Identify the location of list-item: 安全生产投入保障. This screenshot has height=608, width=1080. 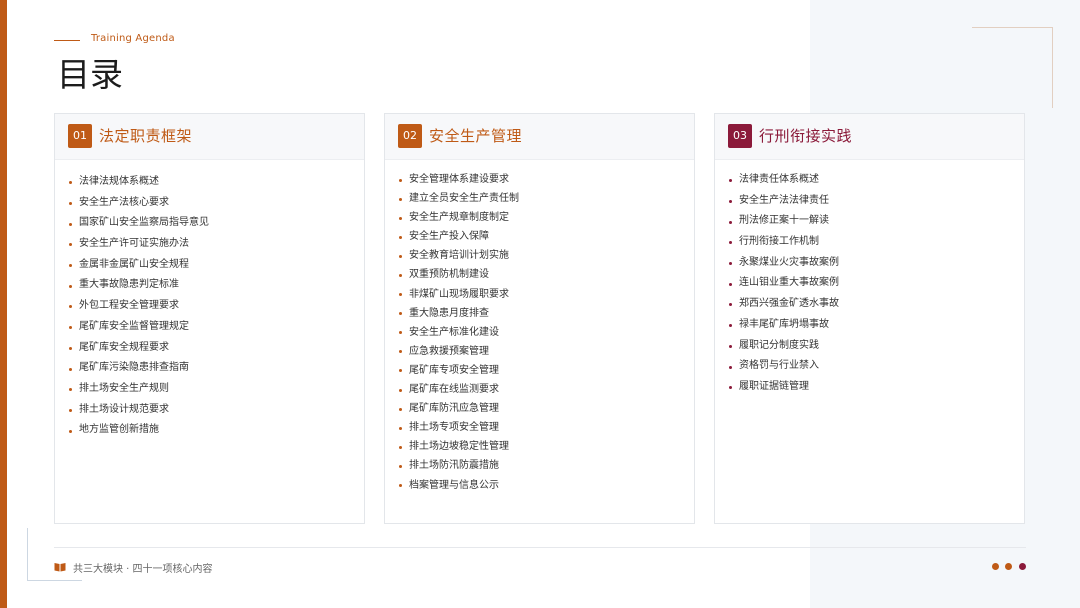
(459, 236).